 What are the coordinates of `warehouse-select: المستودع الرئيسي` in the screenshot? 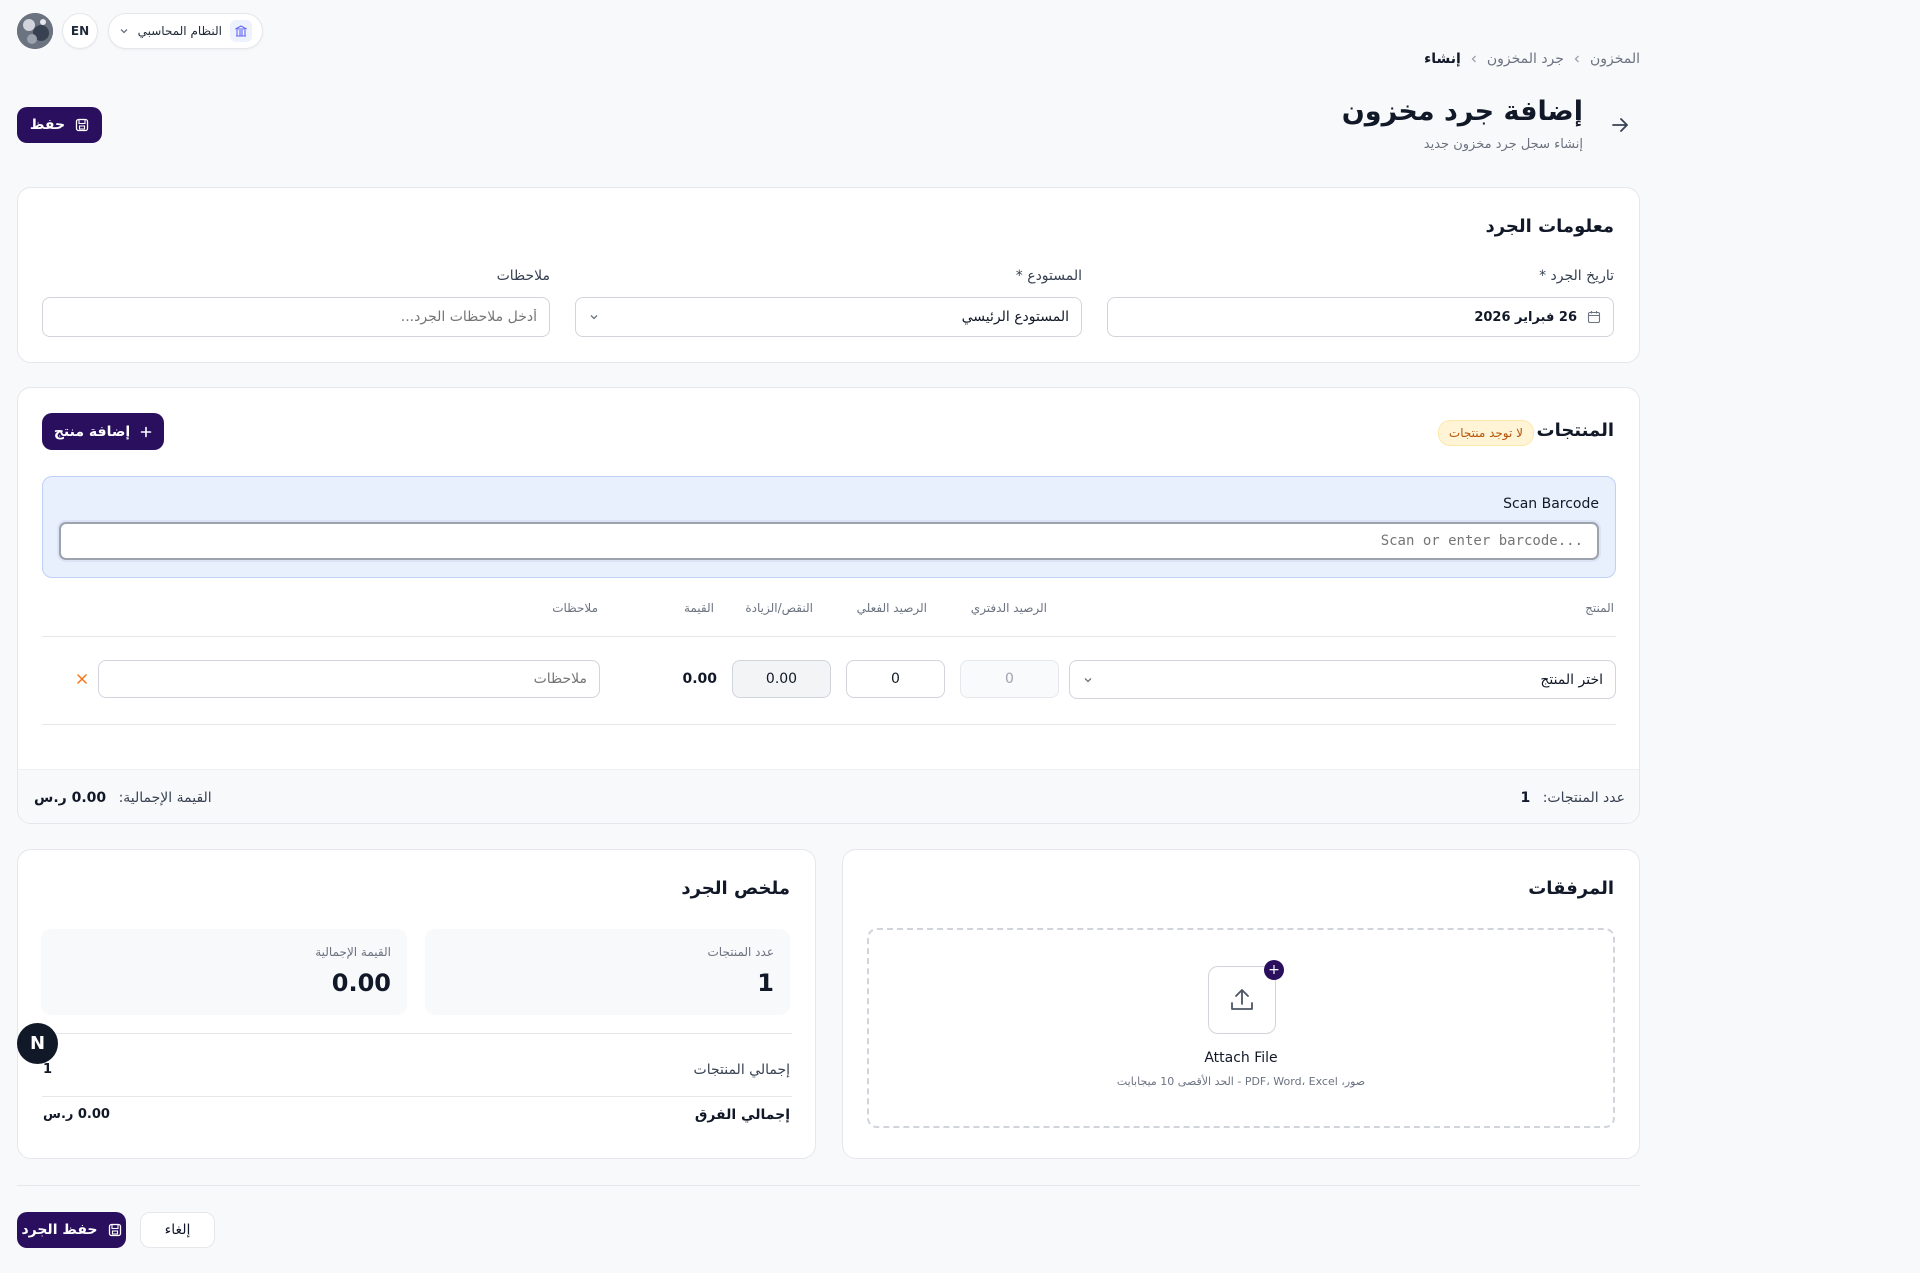 It's located at (828, 317).